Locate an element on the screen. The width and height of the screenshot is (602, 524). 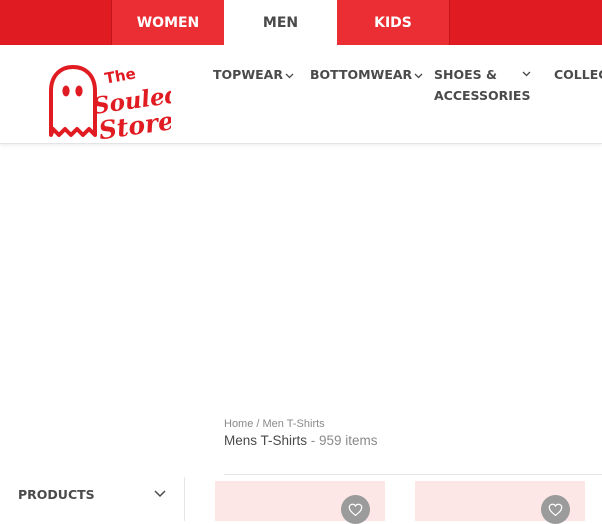
sidebar-divider is located at coordinates (184, 499).